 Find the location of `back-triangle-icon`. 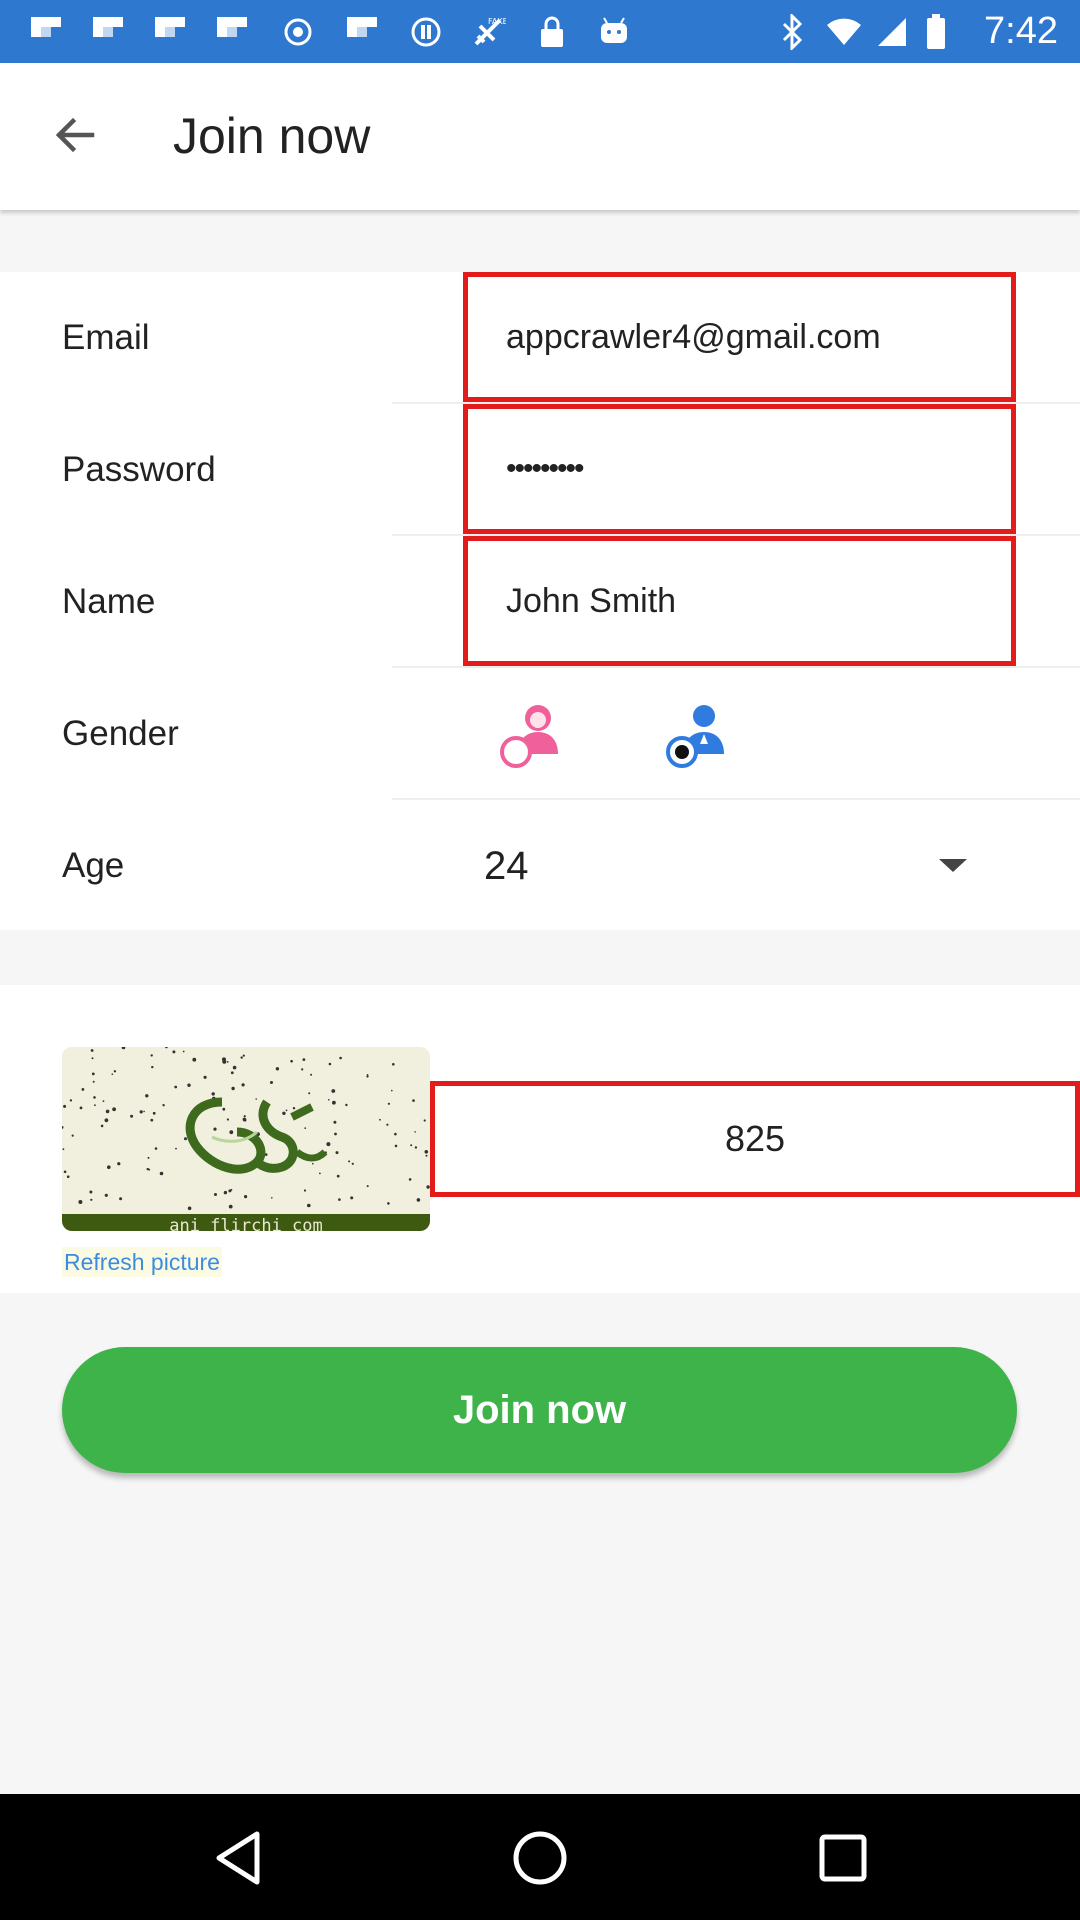

back-triangle-icon is located at coordinates (238, 1858).